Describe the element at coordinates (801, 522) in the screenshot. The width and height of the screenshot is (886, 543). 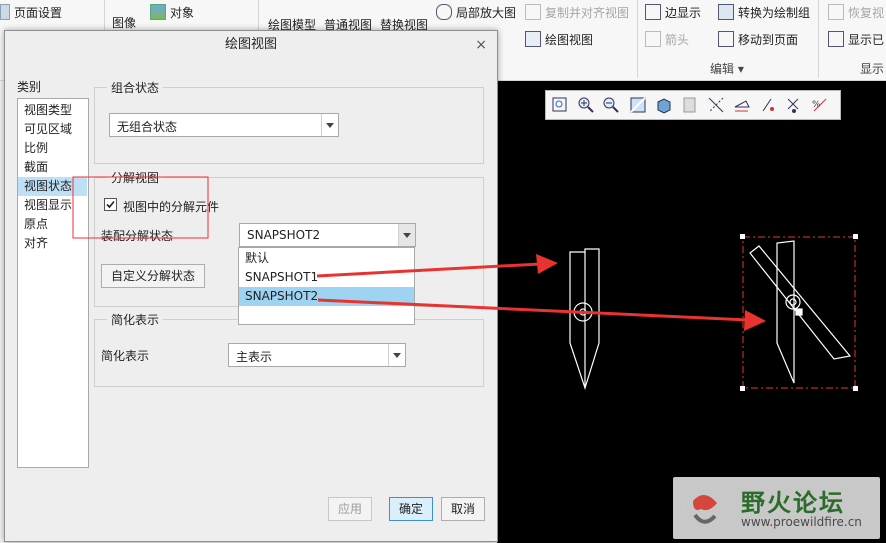
I see `watermark-url: www.proewildfire.cn` at that location.